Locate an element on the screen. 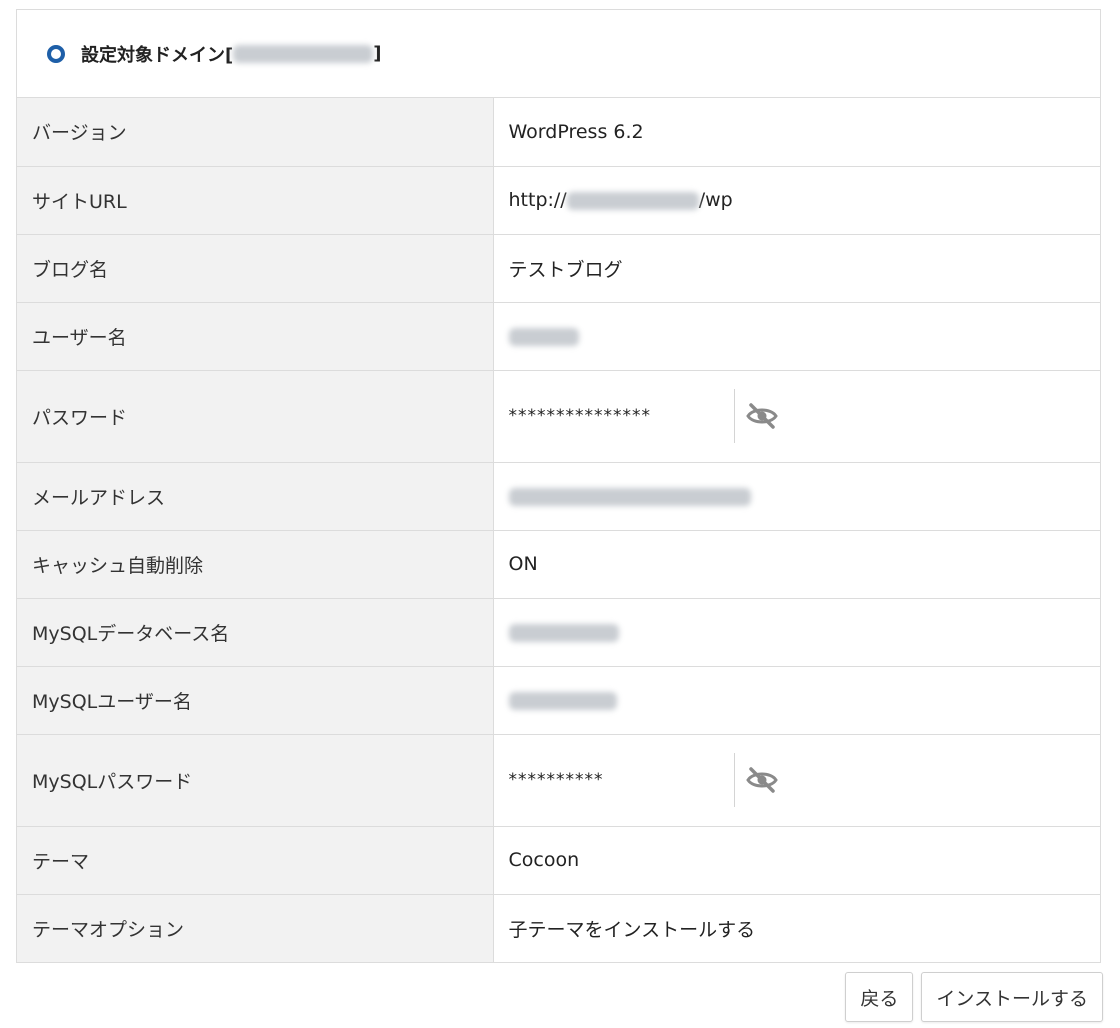 This screenshot has height=1028, width=1120. circle-icon is located at coordinates (56, 53).